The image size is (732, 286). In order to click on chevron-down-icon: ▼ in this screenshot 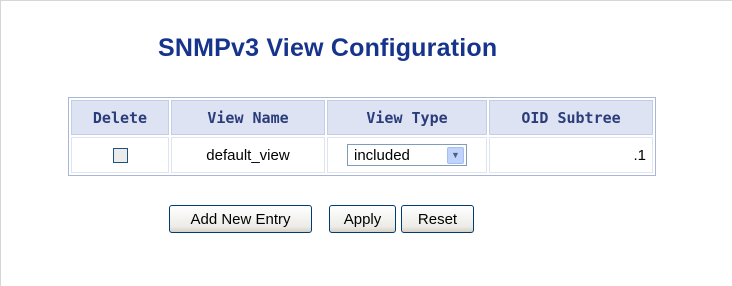, I will do `click(455, 155)`.